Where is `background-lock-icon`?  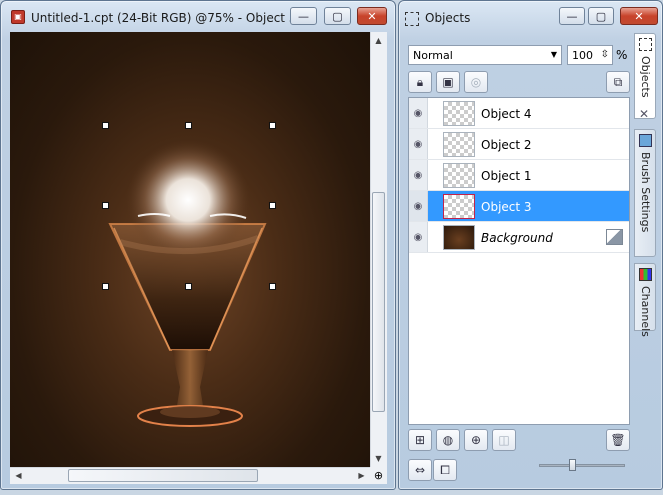 background-lock-icon is located at coordinates (614, 237).